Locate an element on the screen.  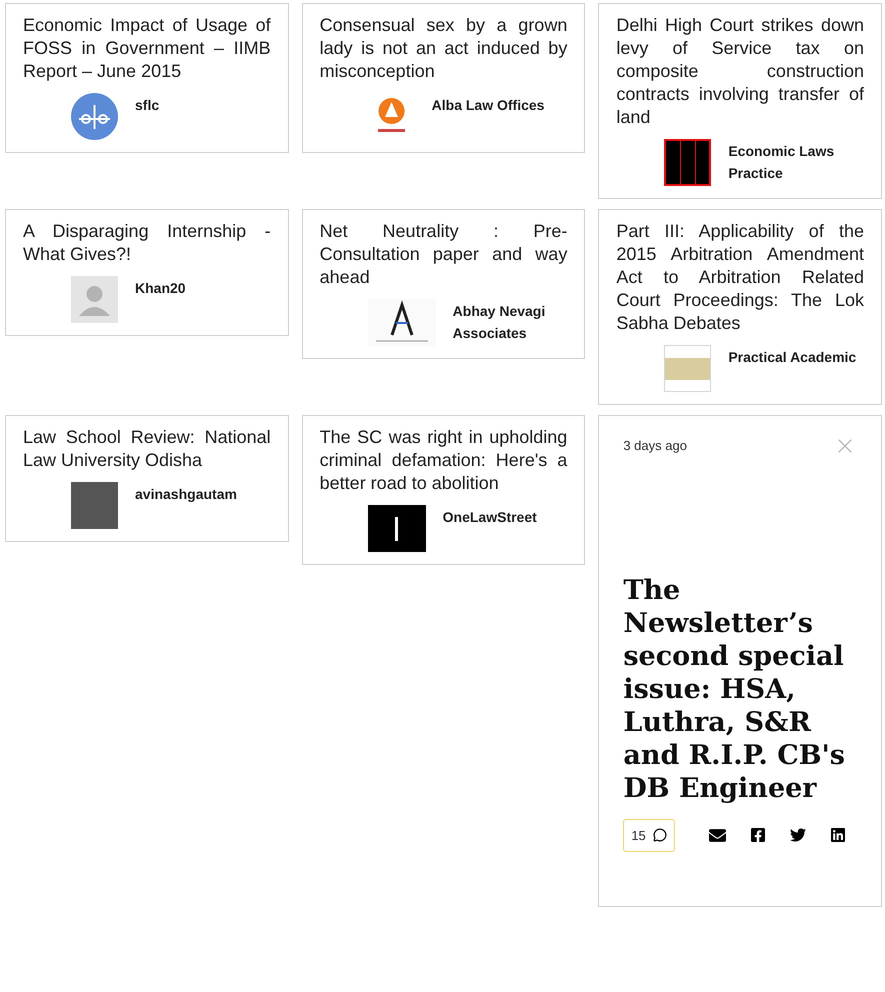
author-name: Economic Laws Practice is located at coordinates (794, 162).